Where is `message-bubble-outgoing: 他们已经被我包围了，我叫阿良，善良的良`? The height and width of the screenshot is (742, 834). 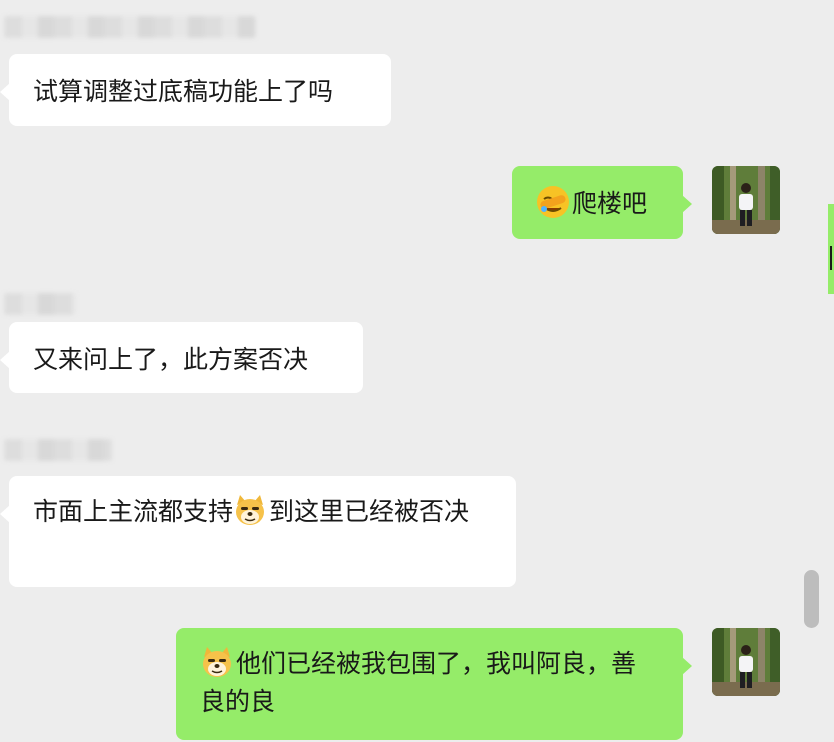
message-bubble-outgoing: 他们已经被我包围了，我叫阿良，善良的良 is located at coordinates (434, 684).